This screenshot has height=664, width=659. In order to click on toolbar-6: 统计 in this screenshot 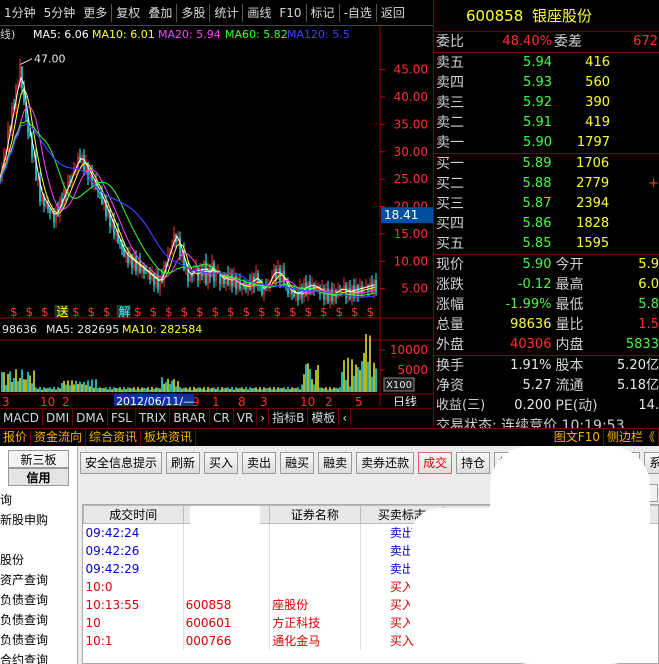, I will do `click(226, 13)`.